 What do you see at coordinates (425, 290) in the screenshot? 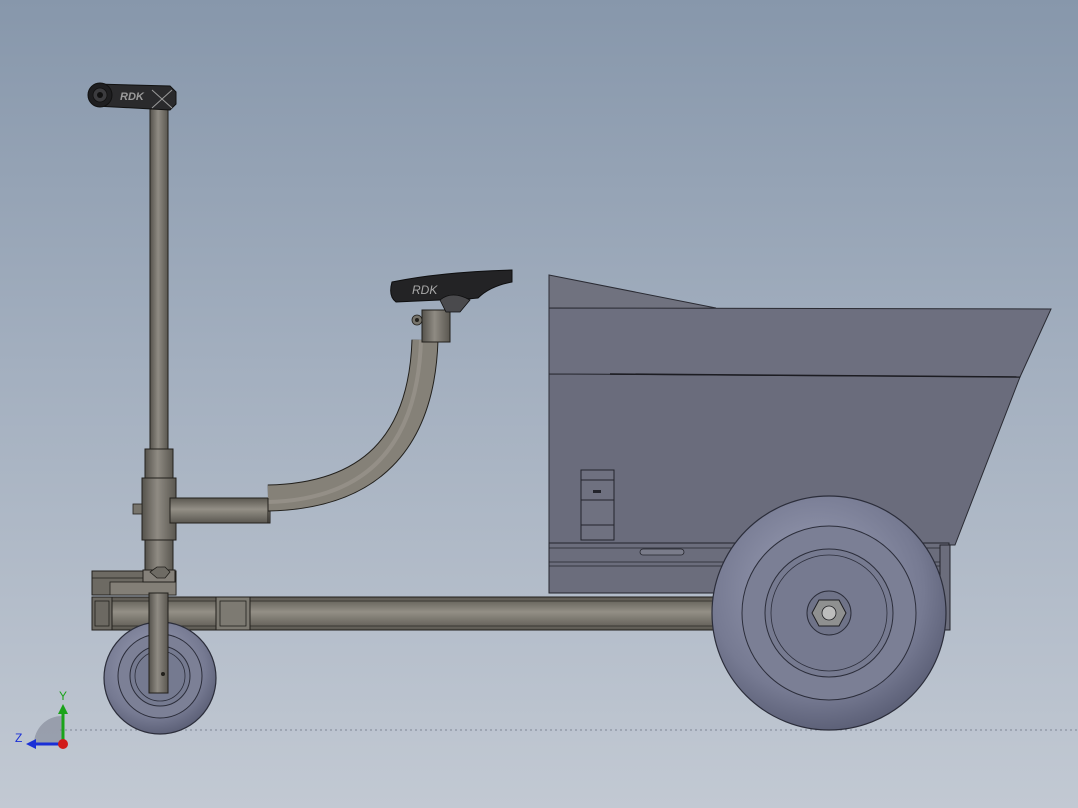
I see `saddle-logo: RDK` at bounding box center [425, 290].